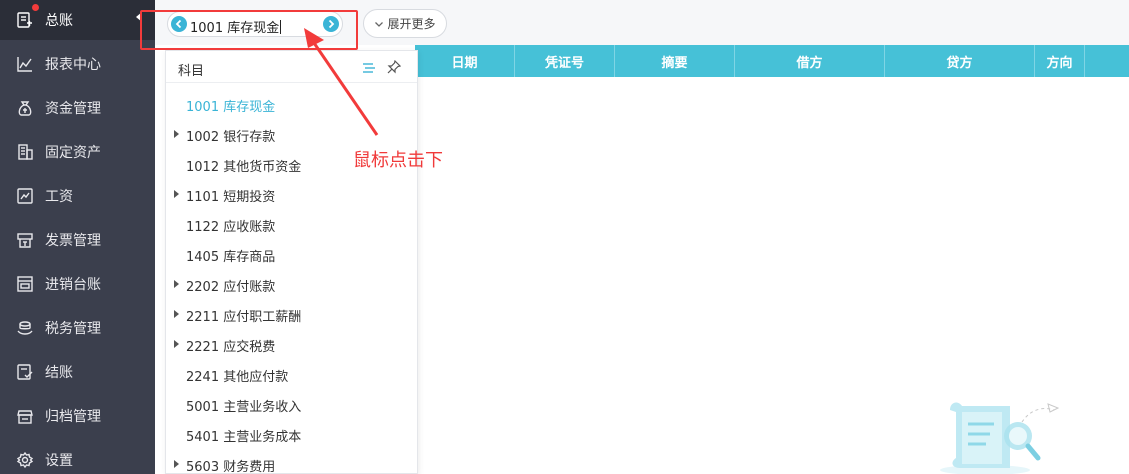  Describe the element at coordinates (73, 109) in the screenshot. I see `sidebar-item-label: 资金管理` at that location.